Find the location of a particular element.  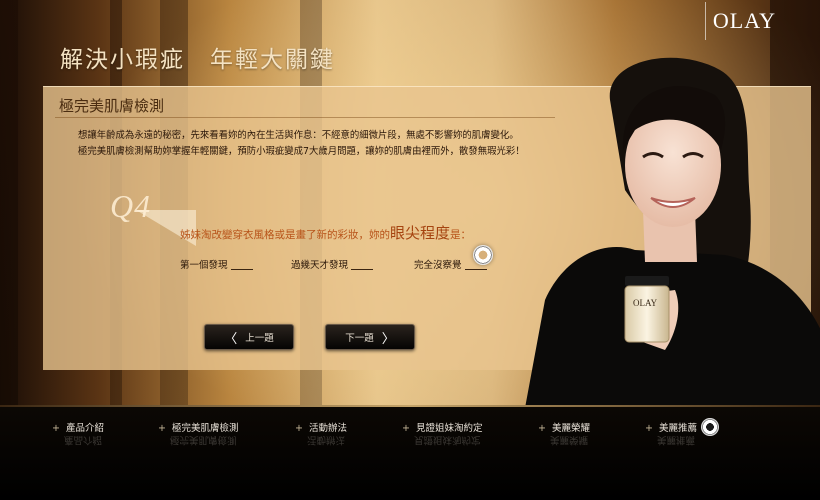

answer-option-label: 過幾天才發現 is located at coordinates (320, 265).